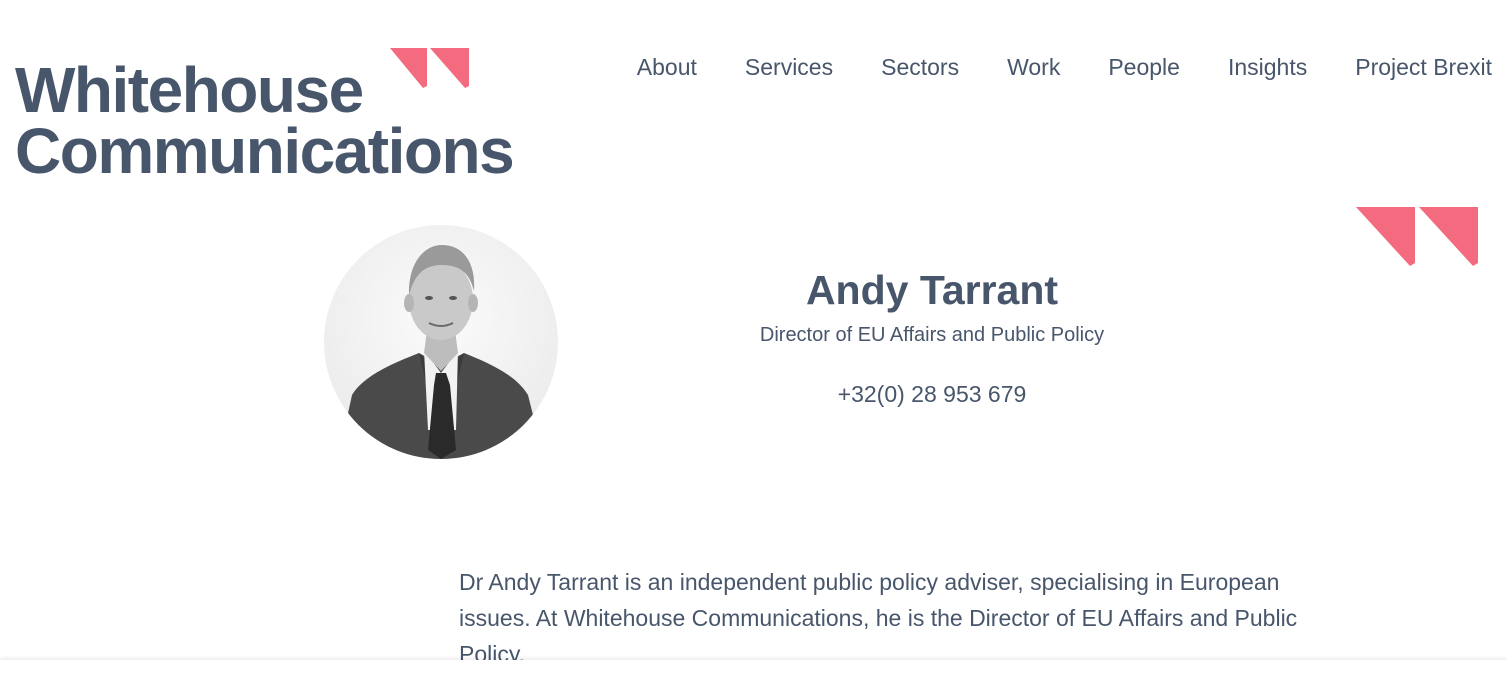 The height and width of the screenshot is (677, 1507). I want to click on phone-link: +32(0) 28 953 679, so click(932, 394).